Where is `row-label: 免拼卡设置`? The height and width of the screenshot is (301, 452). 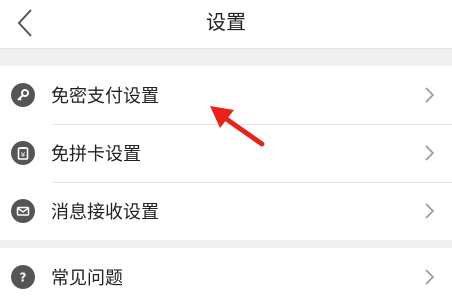 row-label: 免拼卡设置 is located at coordinates (96, 154).